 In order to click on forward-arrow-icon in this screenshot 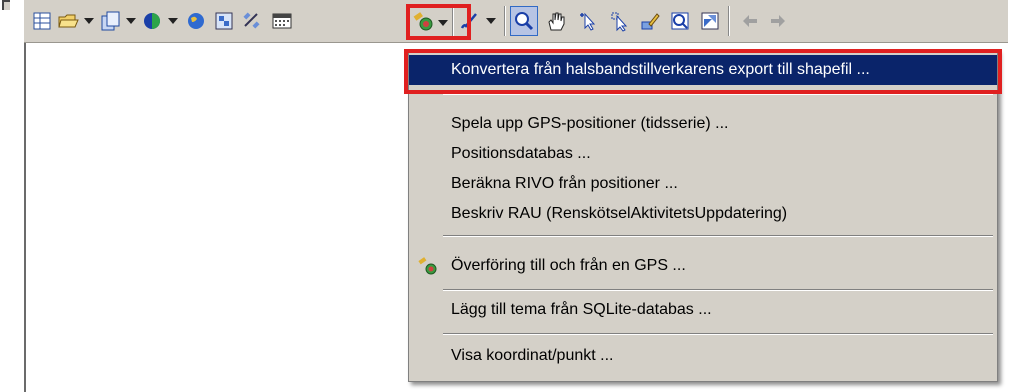, I will do `click(778, 21)`.